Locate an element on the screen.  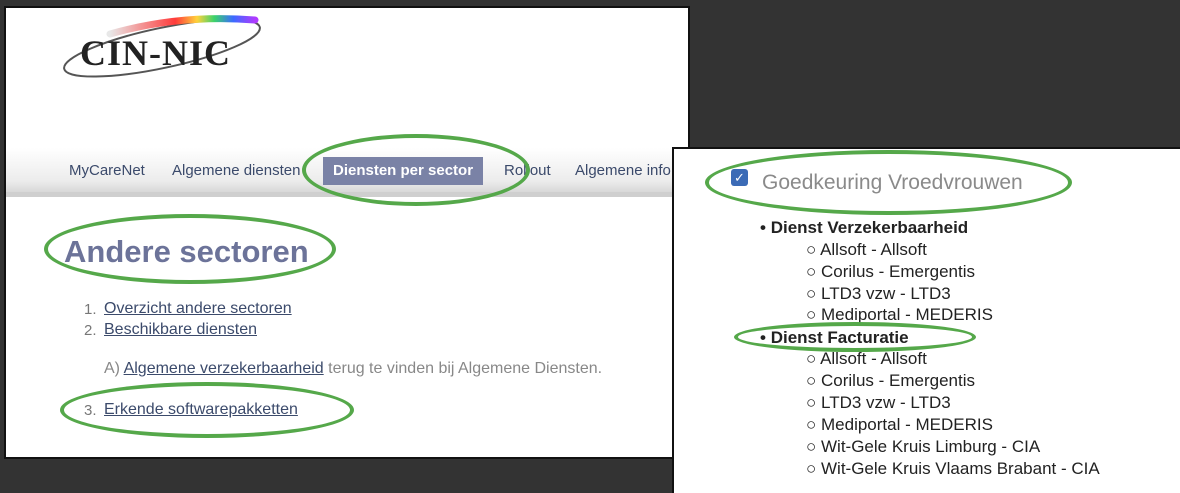
goedkeuring-checkbox: ✓ is located at coordinates (739, 177).